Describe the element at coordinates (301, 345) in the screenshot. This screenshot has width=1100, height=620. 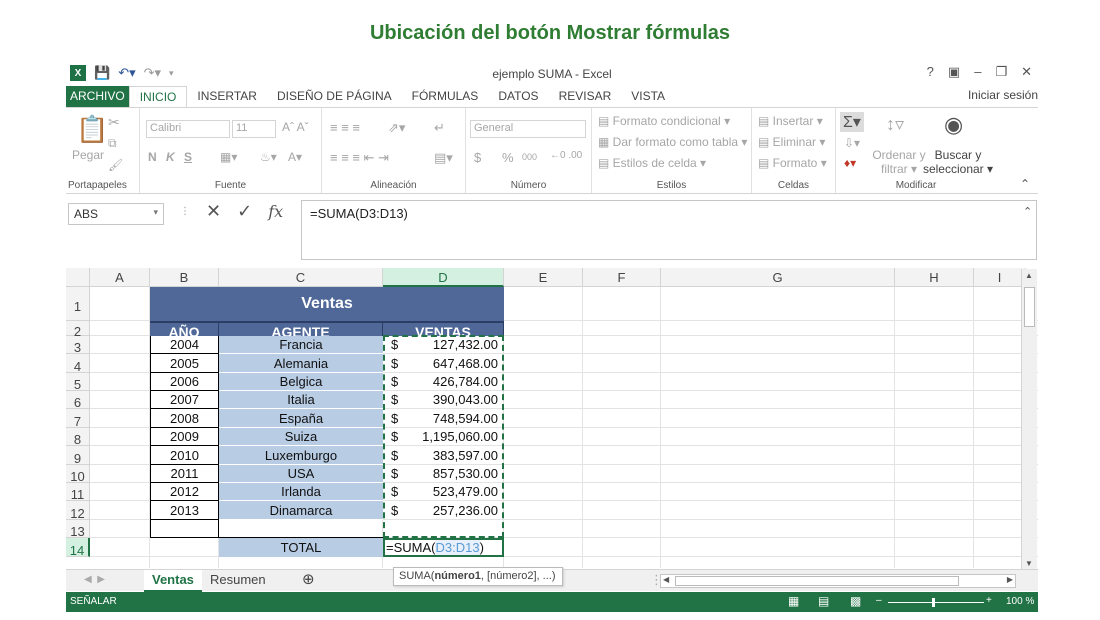
I see `table-cell-agent: Francia` at that location.